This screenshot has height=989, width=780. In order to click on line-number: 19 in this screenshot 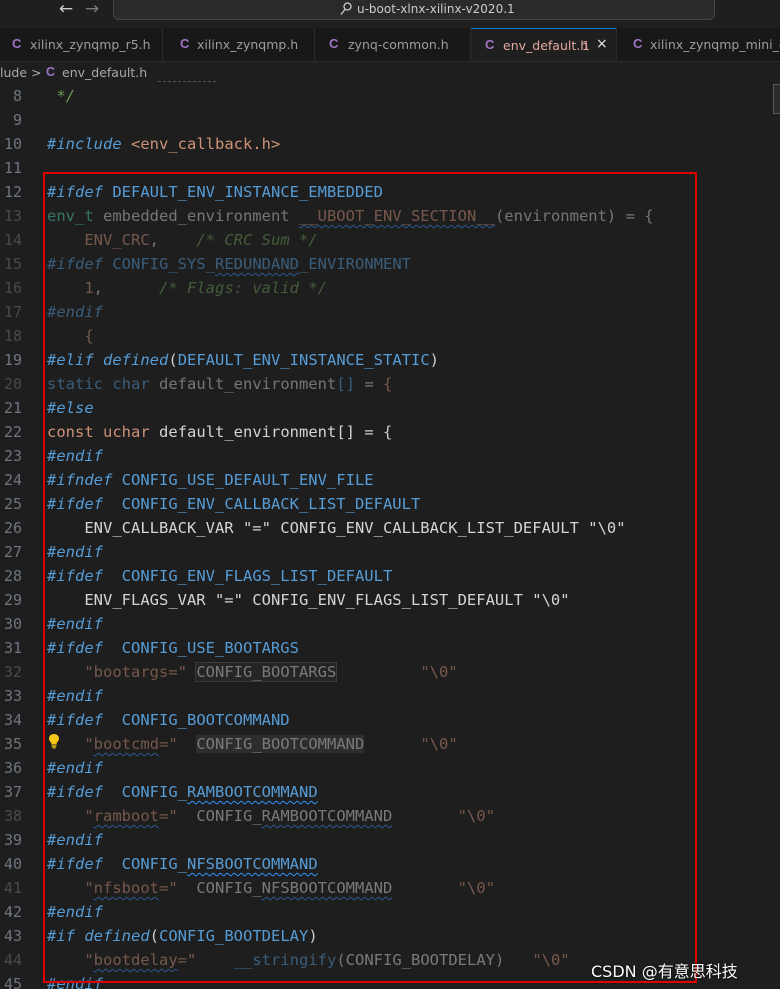, I will do `click(12, 360)`.